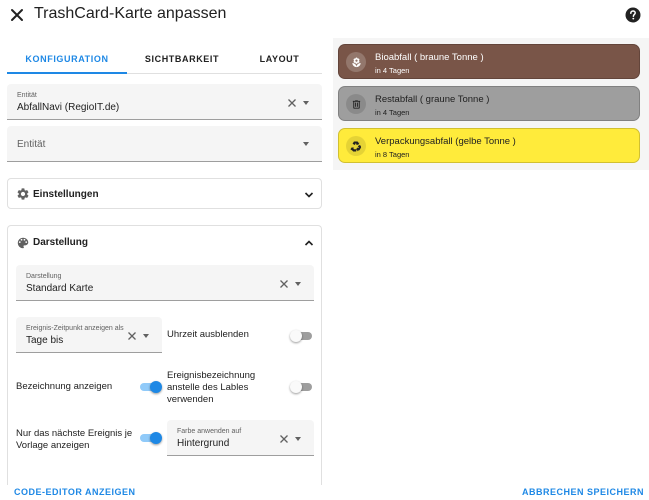 This screenshot has width=649, height=500. I want to click on show-label-toggle, so click(150, 387).